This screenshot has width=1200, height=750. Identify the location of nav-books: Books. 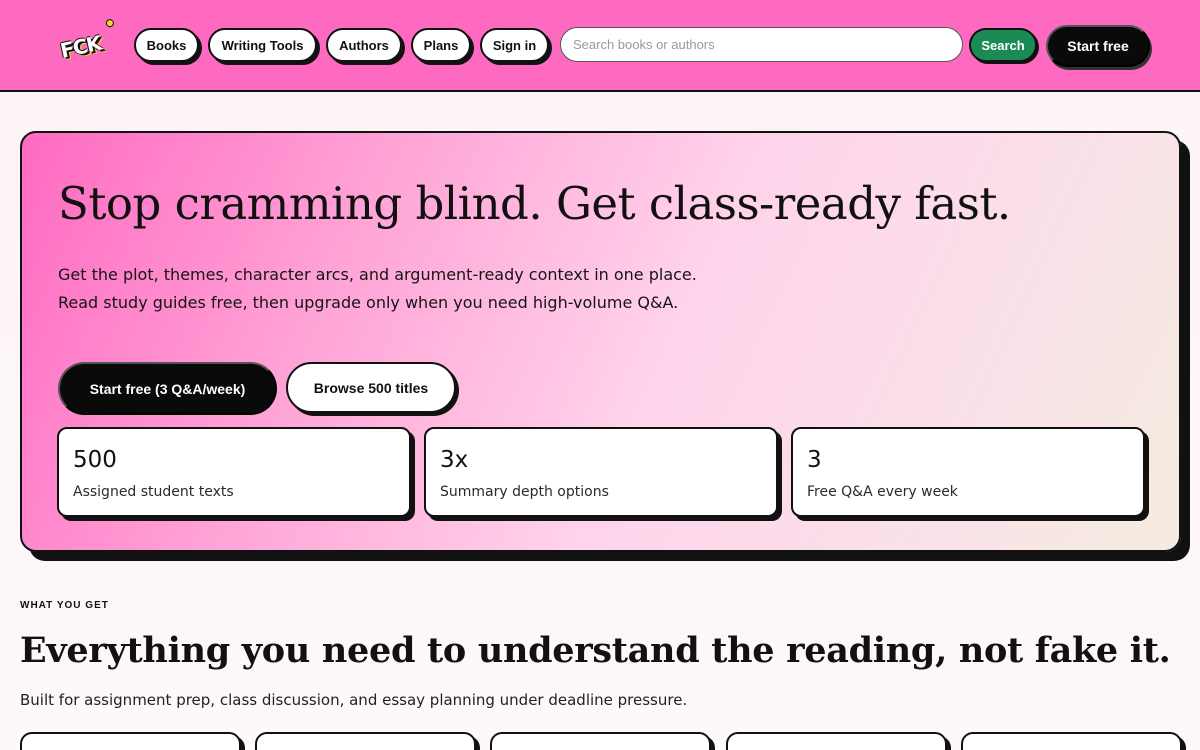
(166, 45).